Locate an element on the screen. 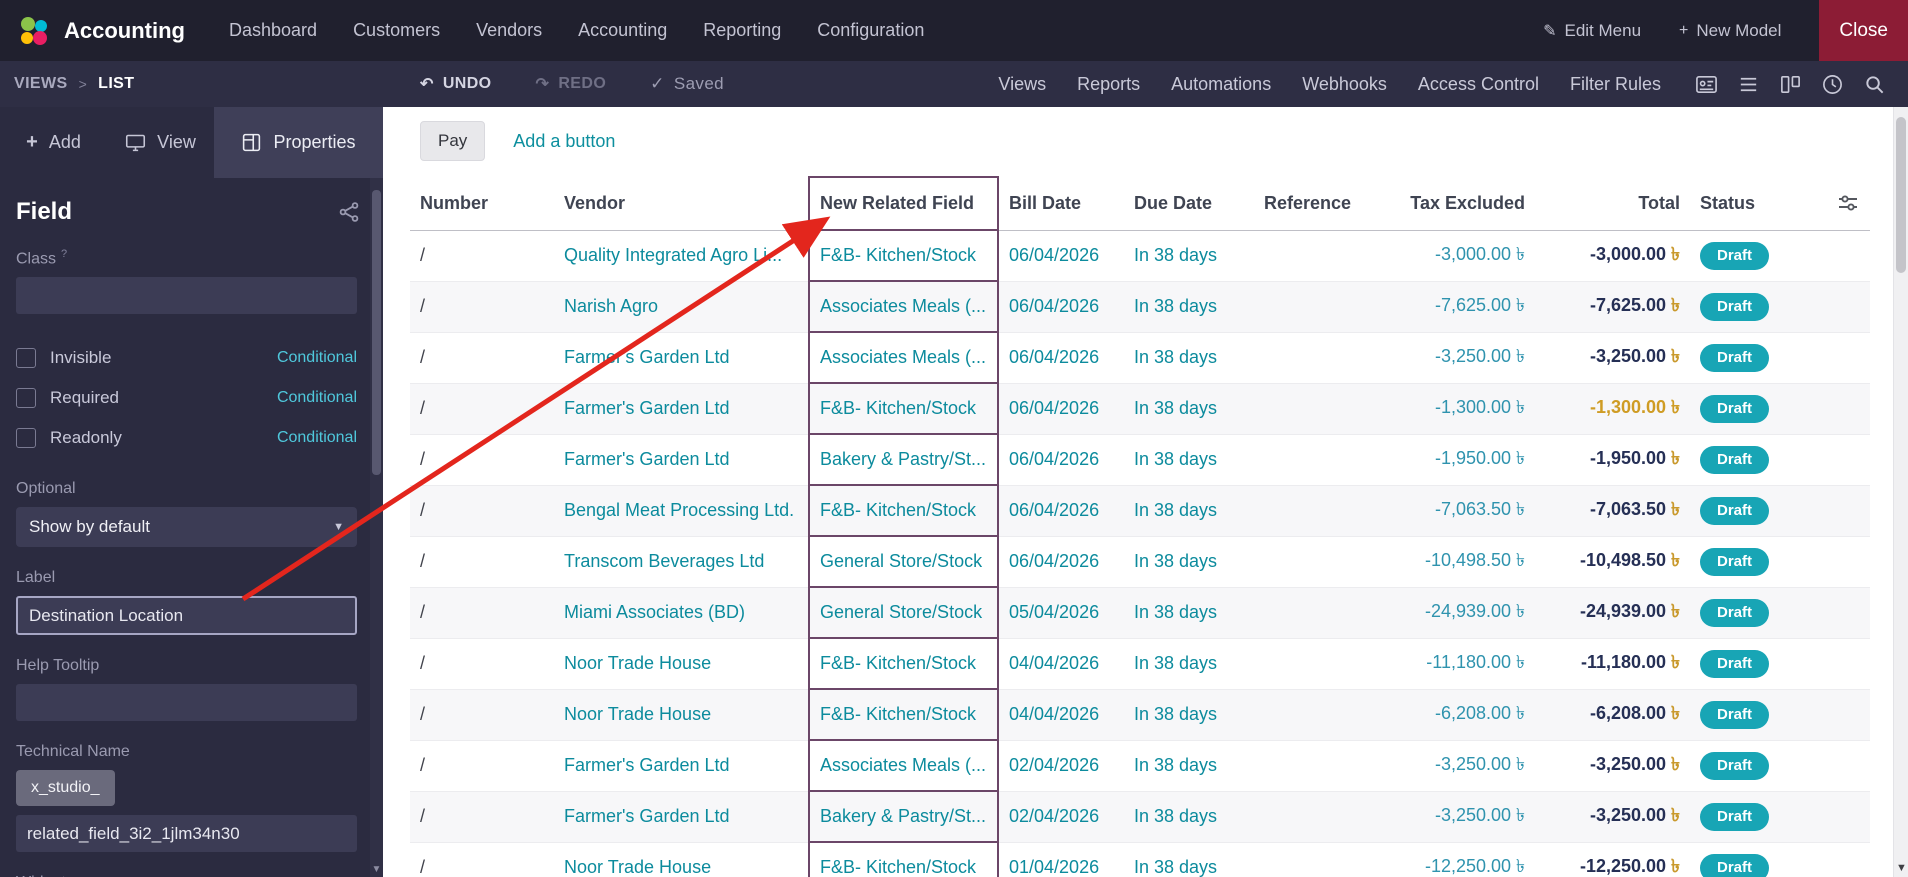  form-view-icon is located at coordinates (1706, 84).